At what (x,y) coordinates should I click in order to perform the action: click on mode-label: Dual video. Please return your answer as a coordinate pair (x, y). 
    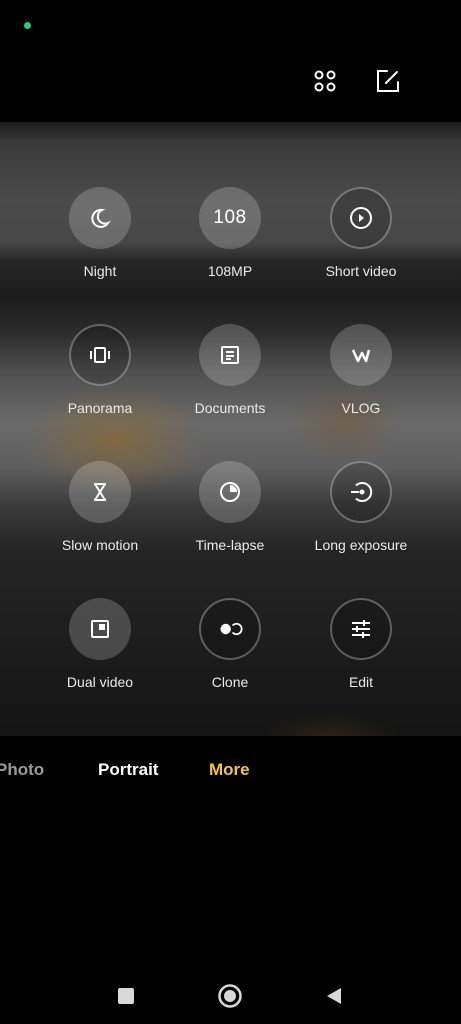
    Looking at the image, I should click on (100, 682).